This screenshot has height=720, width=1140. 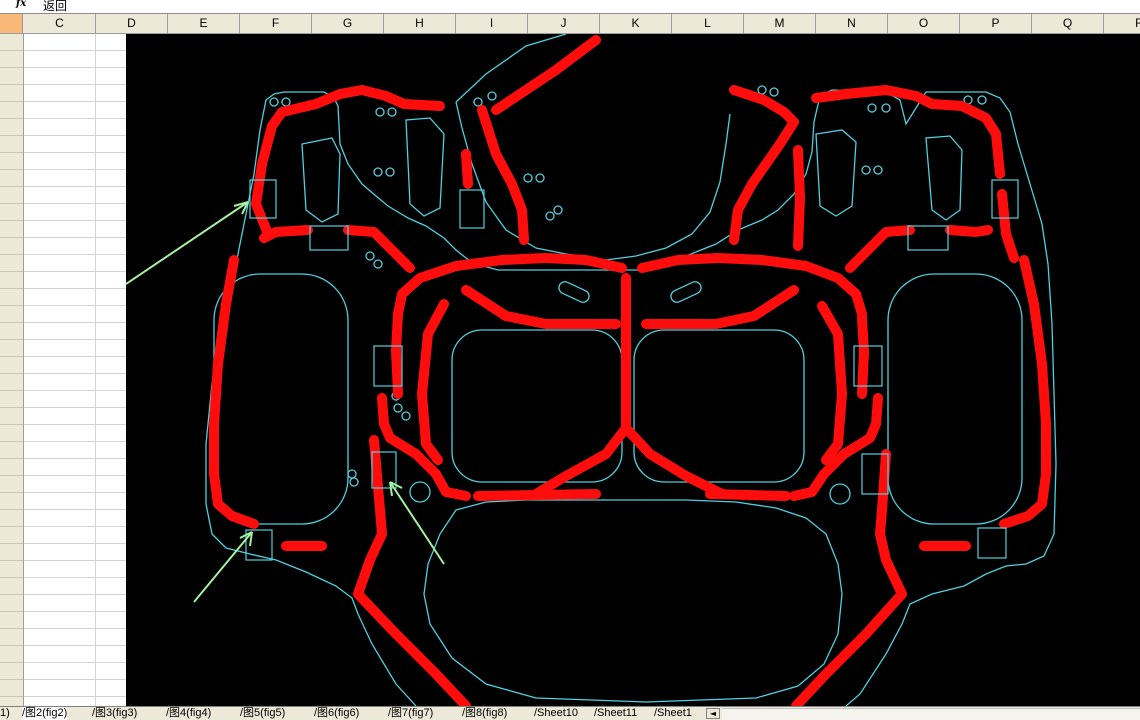 I want to click on cell-grid, so click(x=75, y=370).